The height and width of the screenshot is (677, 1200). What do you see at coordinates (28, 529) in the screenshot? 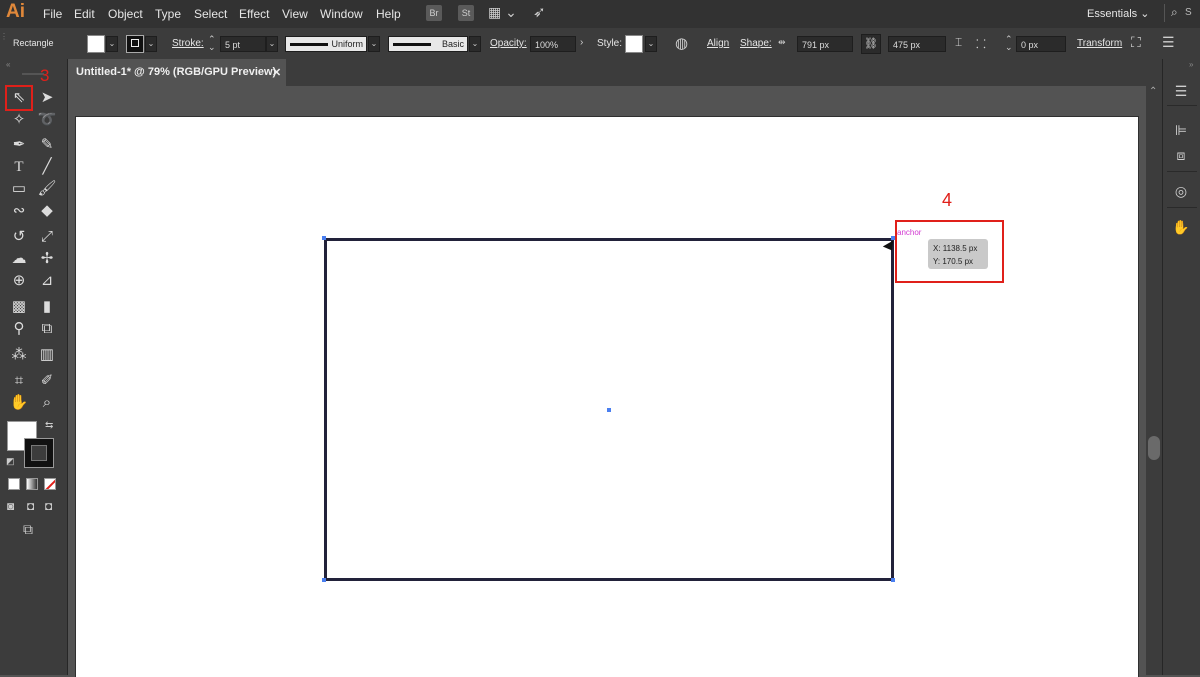
I see `screen-mode-icon: ⧉` at bounding box center [28, 529].